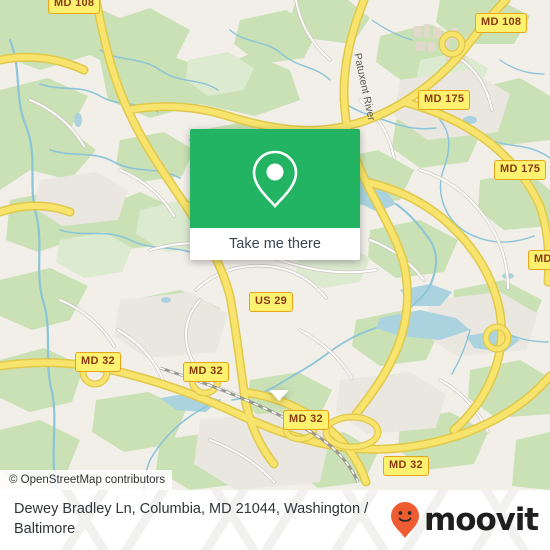 The width and height of the screenshot is (550, 550). Describe the element at coordinates (444, 100) in the screenshot. I see `road-shield-md-175-top: MD 175` at that location.